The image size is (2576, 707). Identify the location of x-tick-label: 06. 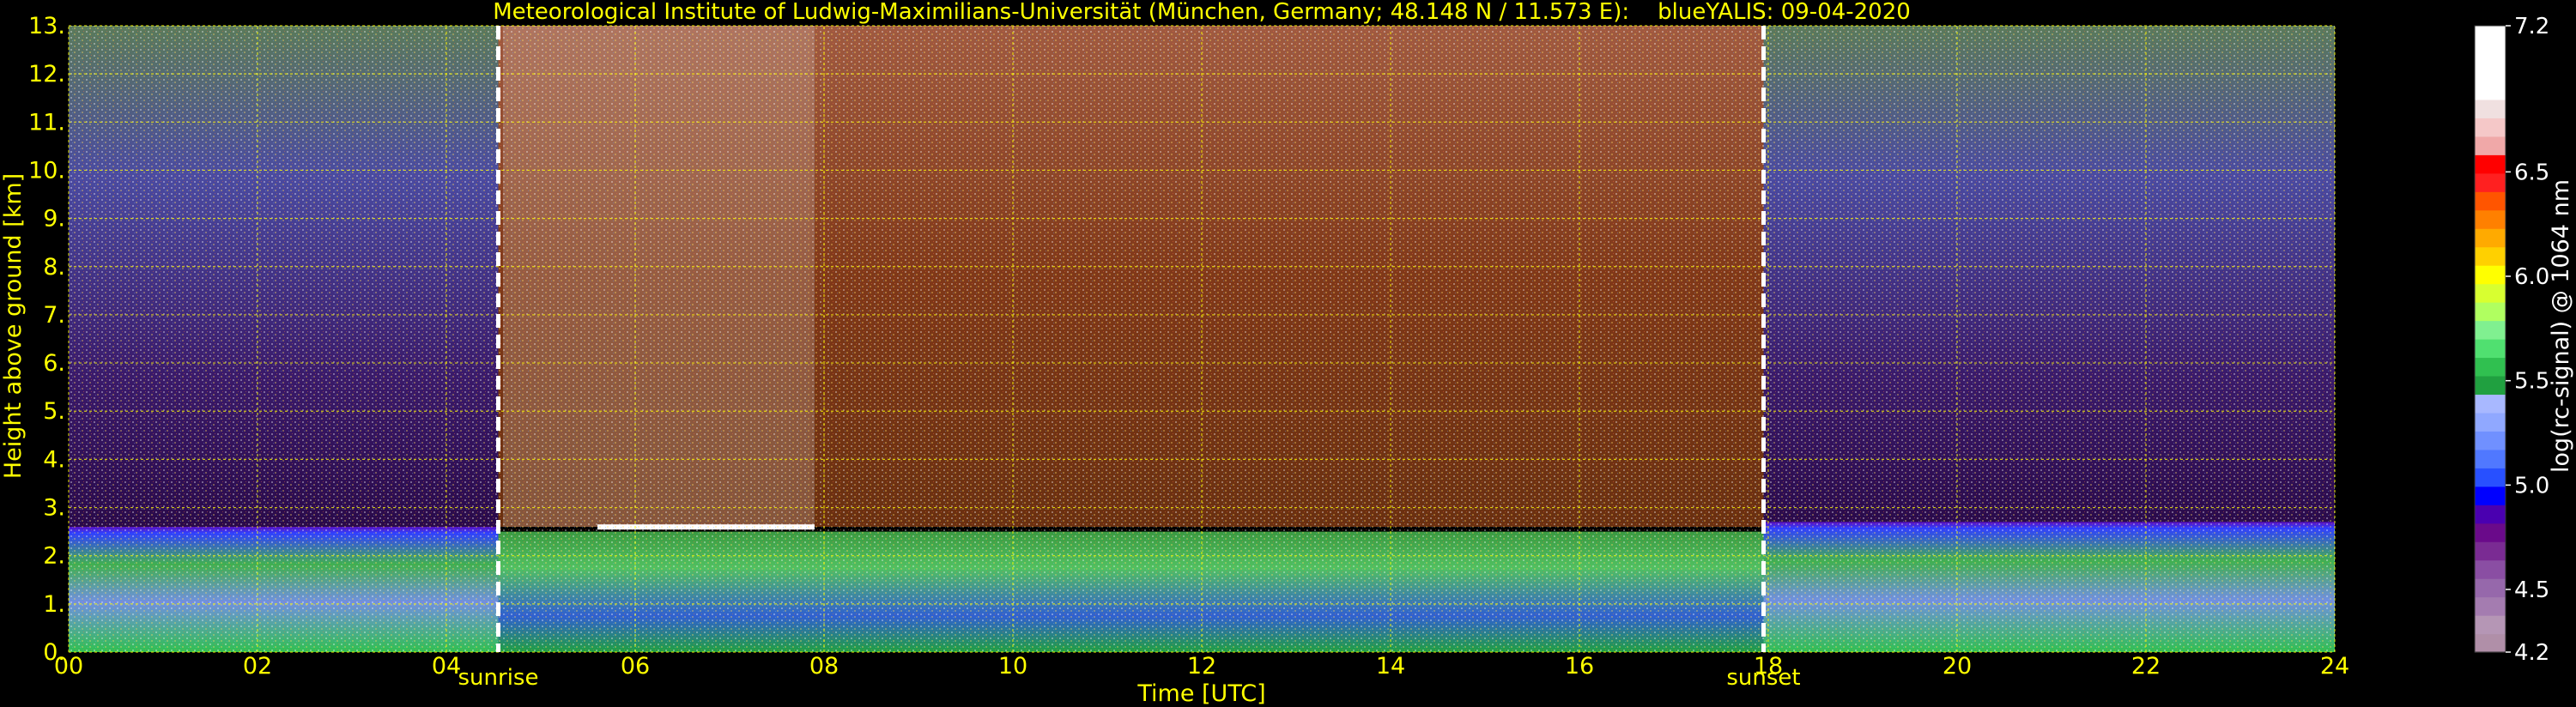
(635, 666).